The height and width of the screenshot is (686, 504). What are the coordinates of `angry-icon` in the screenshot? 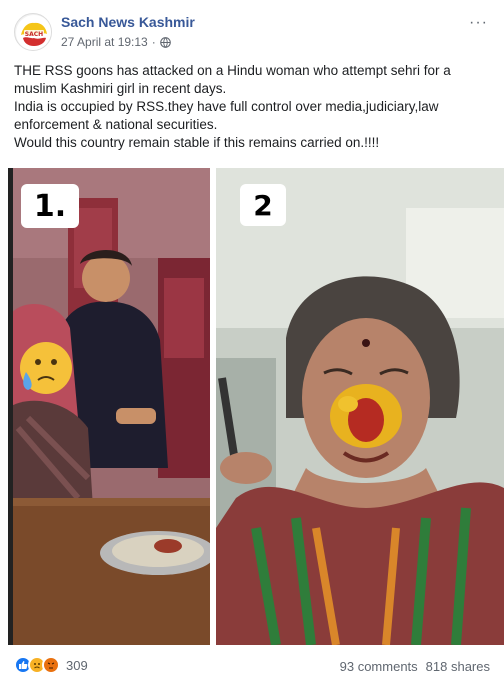 It's located at (51, 665).